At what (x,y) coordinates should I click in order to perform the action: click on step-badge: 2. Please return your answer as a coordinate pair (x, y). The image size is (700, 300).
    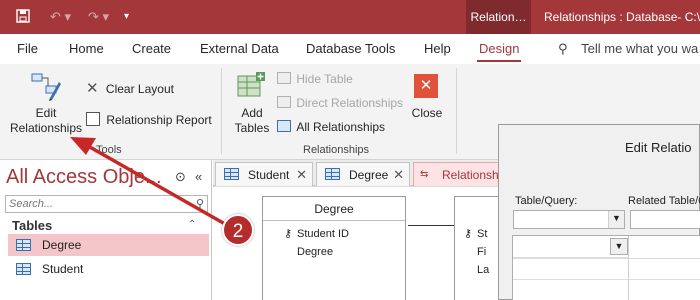
    Looking at the image, I should click on (238, 230).